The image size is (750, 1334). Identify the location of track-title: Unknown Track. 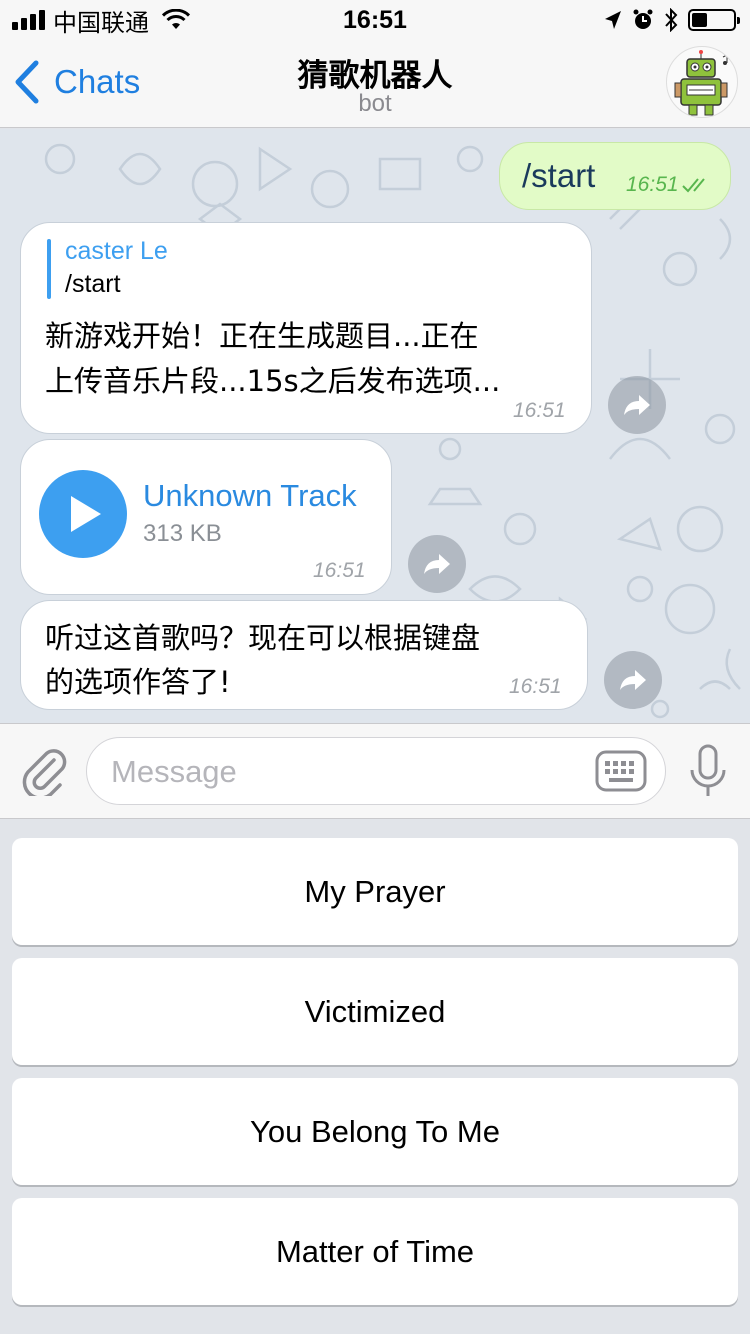
(250, 495).